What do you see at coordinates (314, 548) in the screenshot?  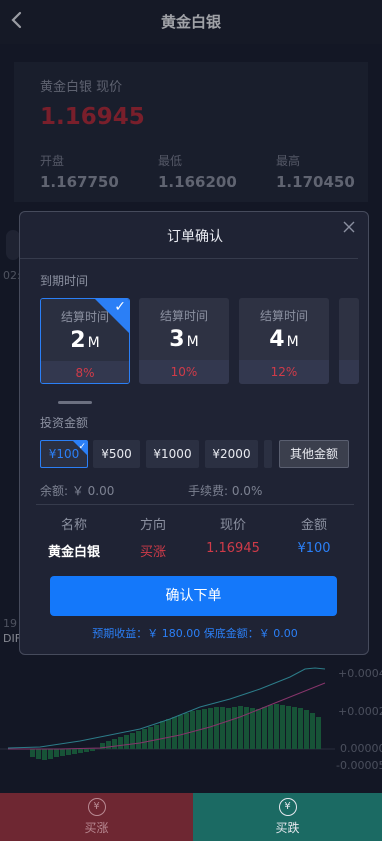 I see `order-amount: ¥100` at bounding box center [314, 548].